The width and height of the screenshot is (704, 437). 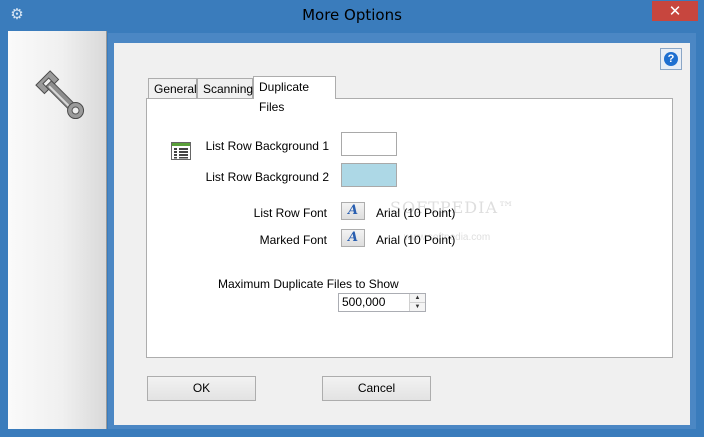 I want to click on row-font-value: Arial (10 Point), so click(x=416, y=213).